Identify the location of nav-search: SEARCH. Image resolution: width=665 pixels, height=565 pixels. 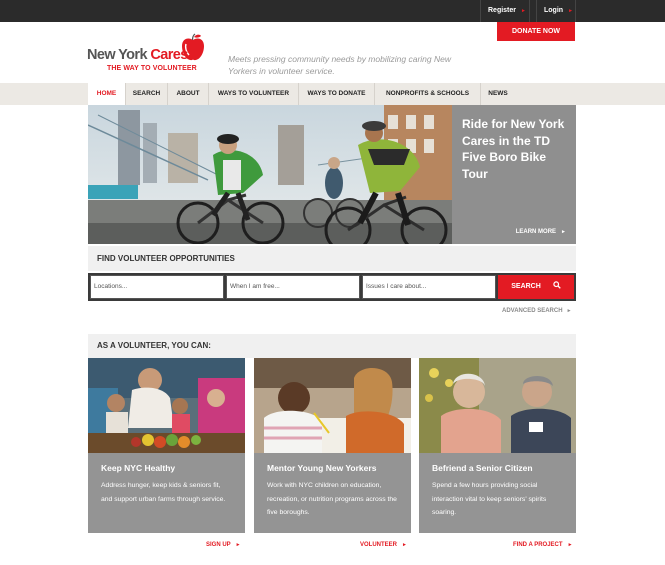
(147, 94).